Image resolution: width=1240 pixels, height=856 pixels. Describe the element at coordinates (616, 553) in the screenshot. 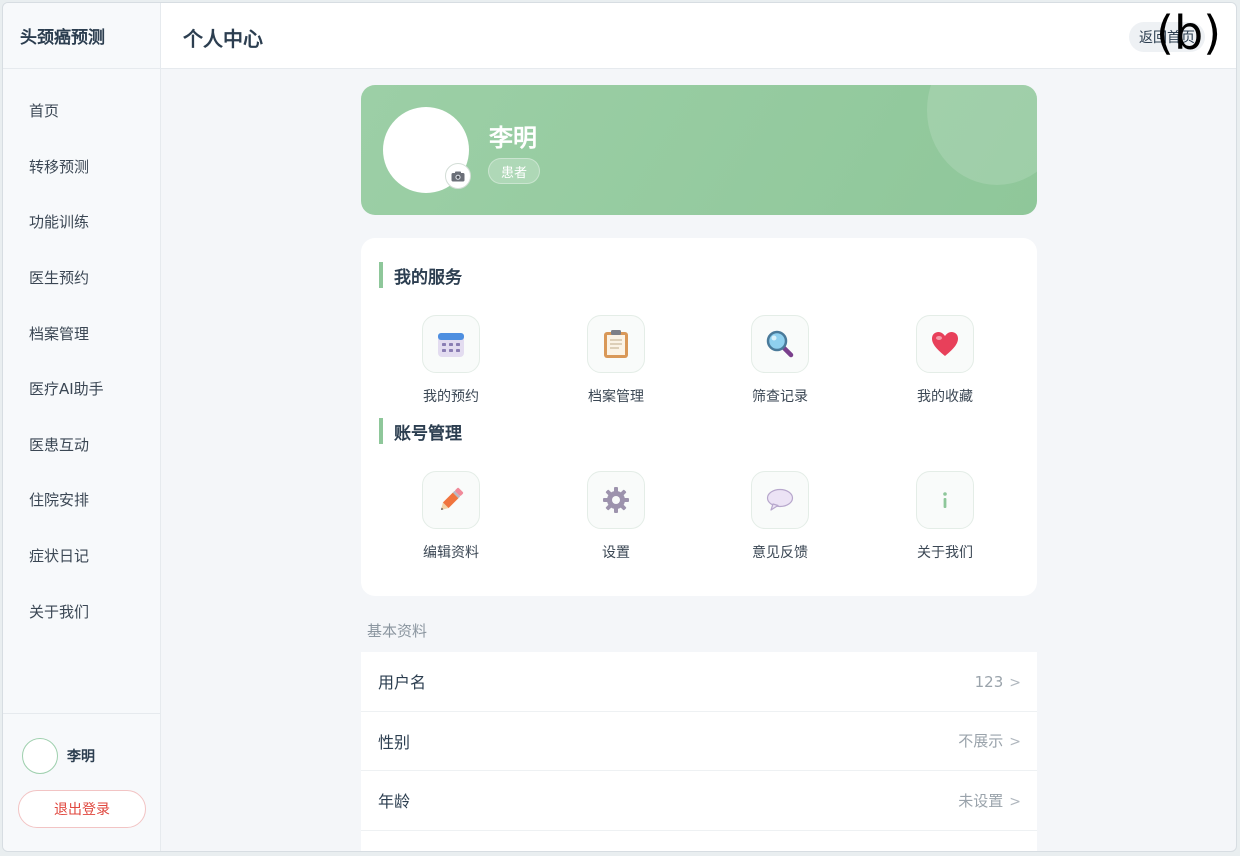

I see `account-label: 设置` at that location.